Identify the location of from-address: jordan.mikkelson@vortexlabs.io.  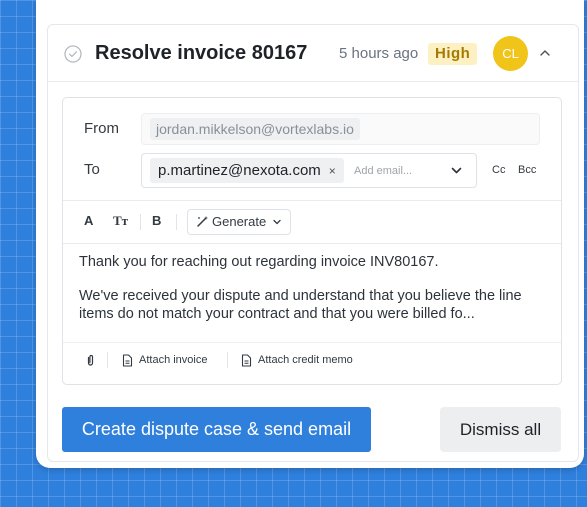
(255, 129).